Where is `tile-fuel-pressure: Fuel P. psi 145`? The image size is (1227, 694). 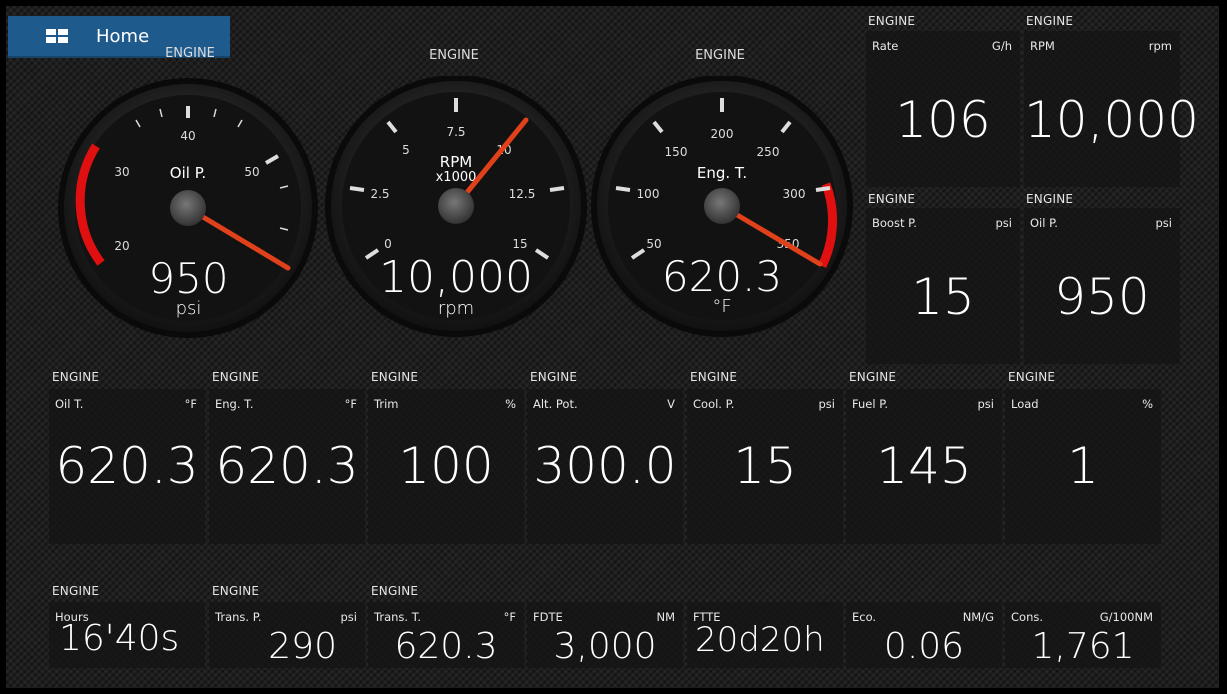 tile-fuel-pressure: Fuel P. psi 145 is located at coordinates (924, 466).